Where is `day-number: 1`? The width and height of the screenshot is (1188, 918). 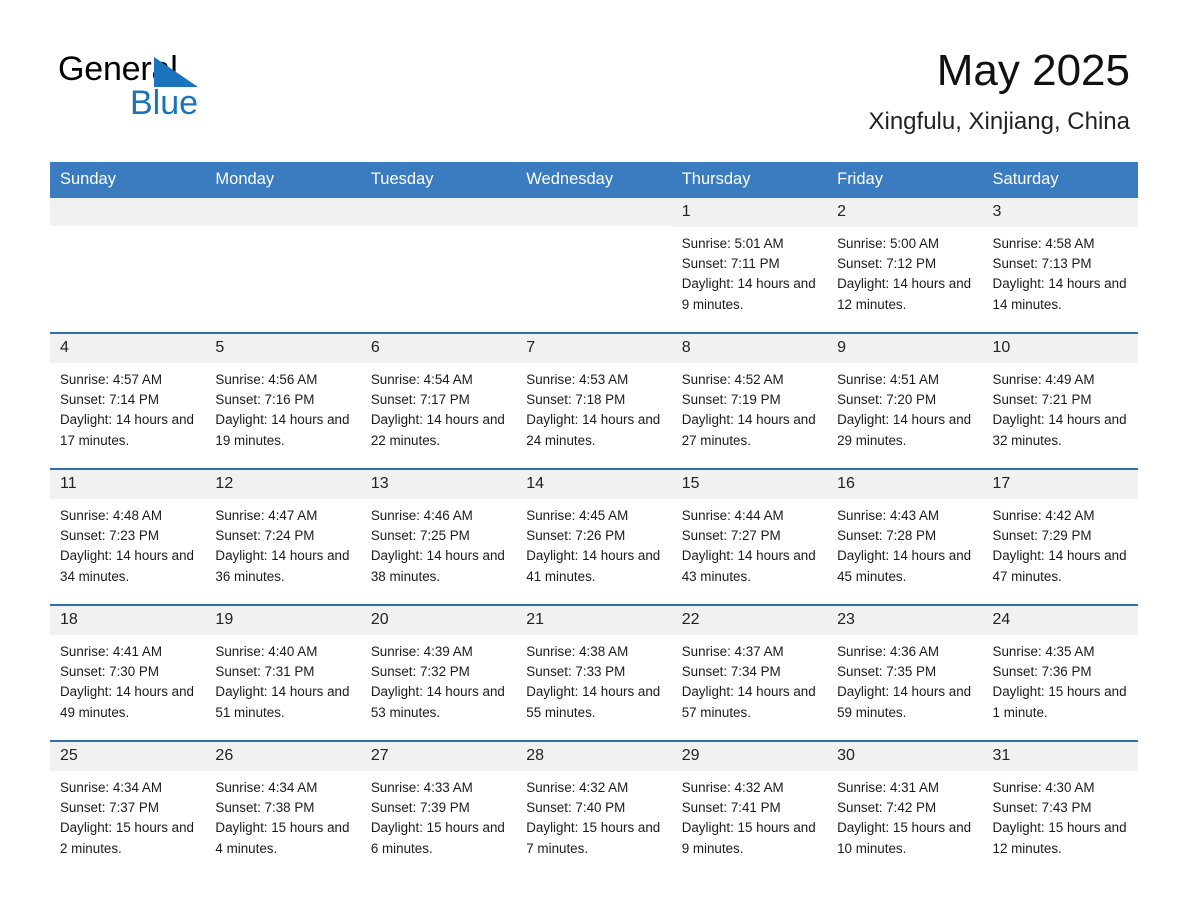 day-number: 1 is located at coordinates (749, 212).